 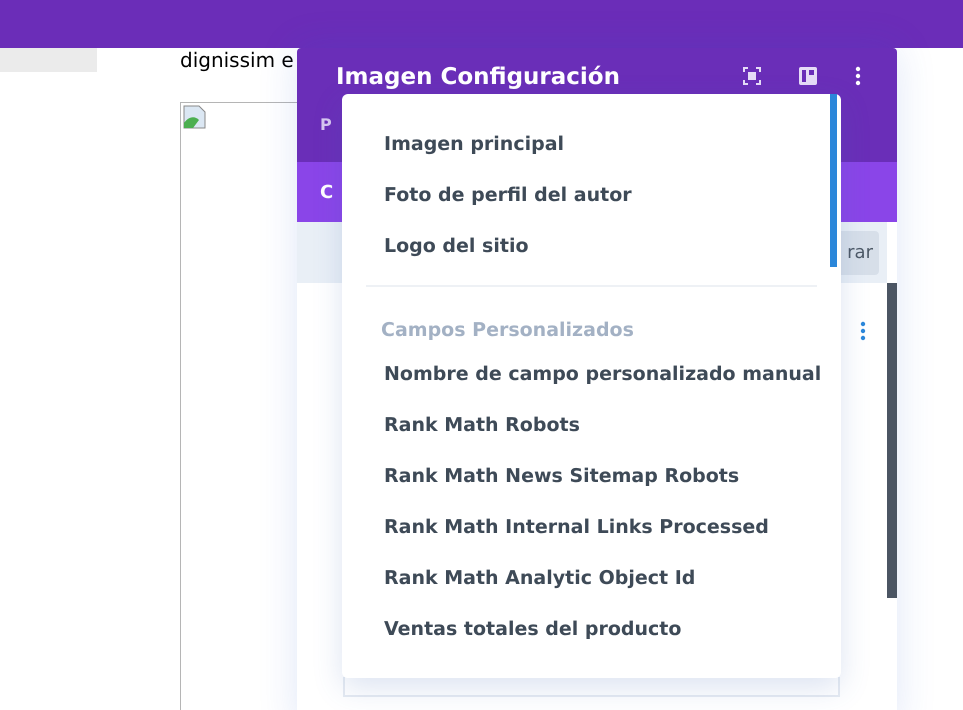 I want to click on menu-item: Rank Math News Sitemap Robots, so click(x=591, y=476).